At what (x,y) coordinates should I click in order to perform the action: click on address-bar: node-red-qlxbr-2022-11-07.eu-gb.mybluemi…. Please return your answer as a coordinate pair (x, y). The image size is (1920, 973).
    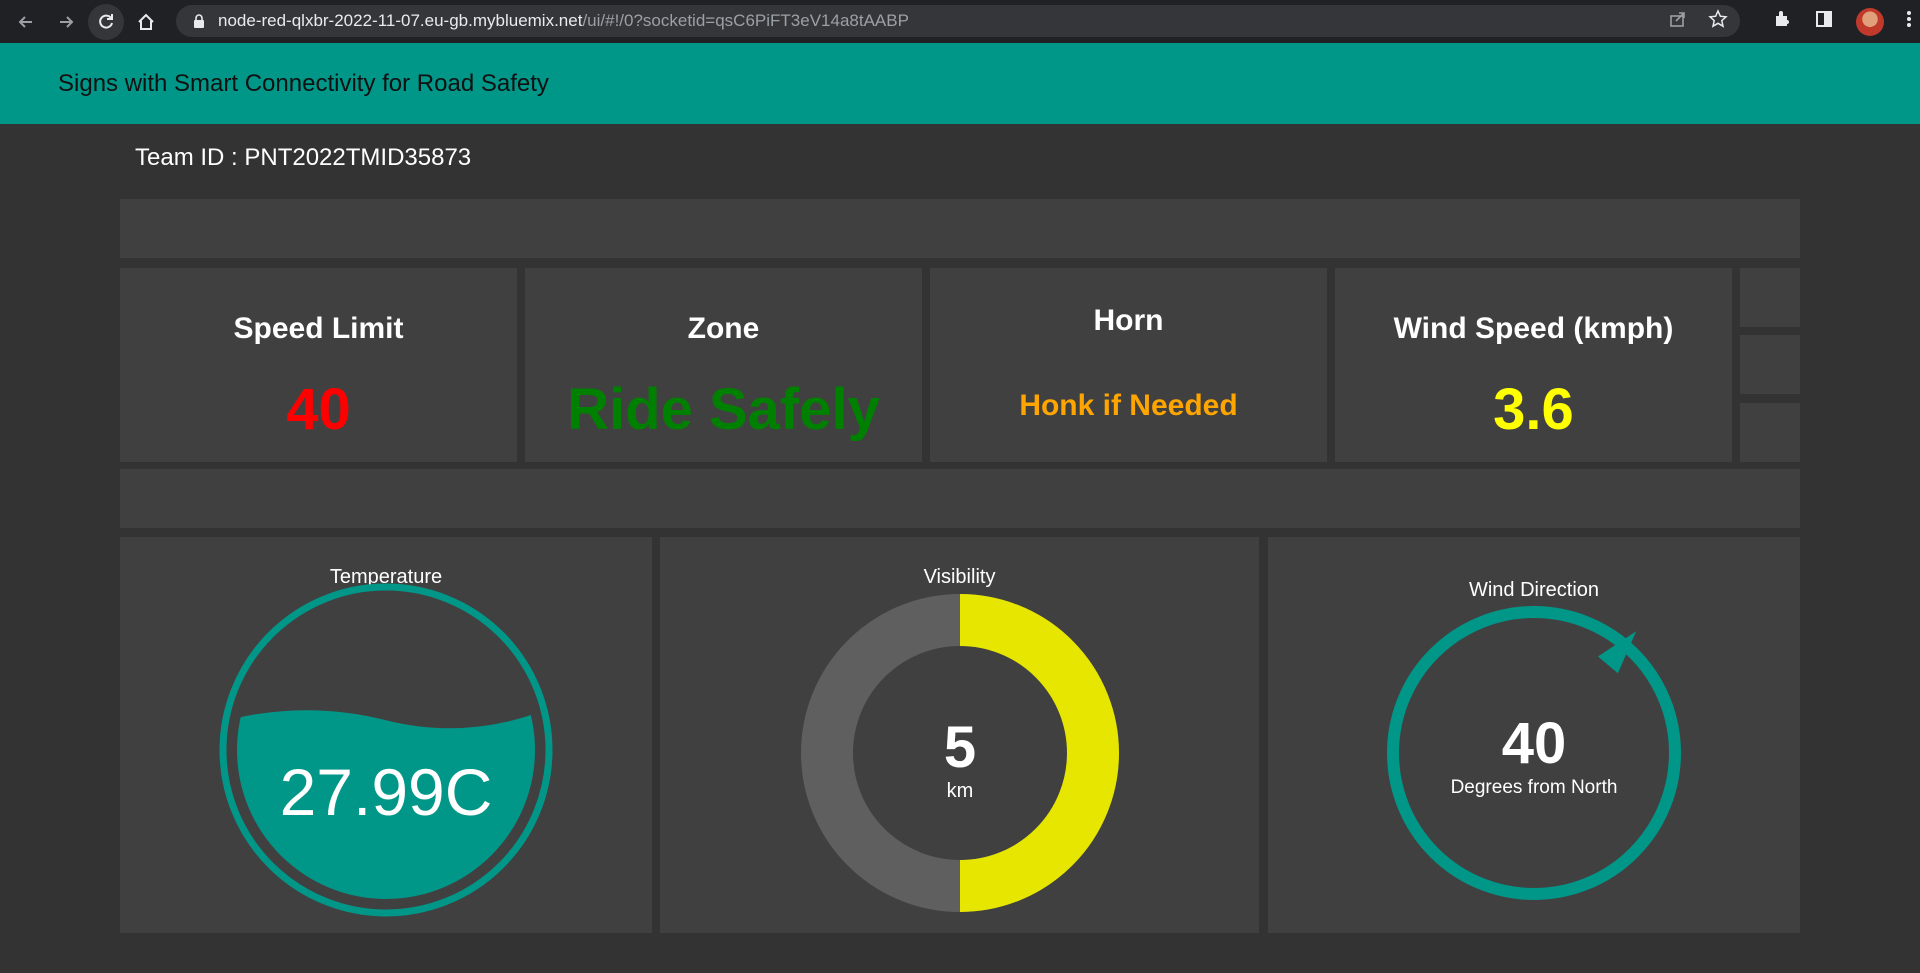
    Looking at the image, I should click on (958, 21).